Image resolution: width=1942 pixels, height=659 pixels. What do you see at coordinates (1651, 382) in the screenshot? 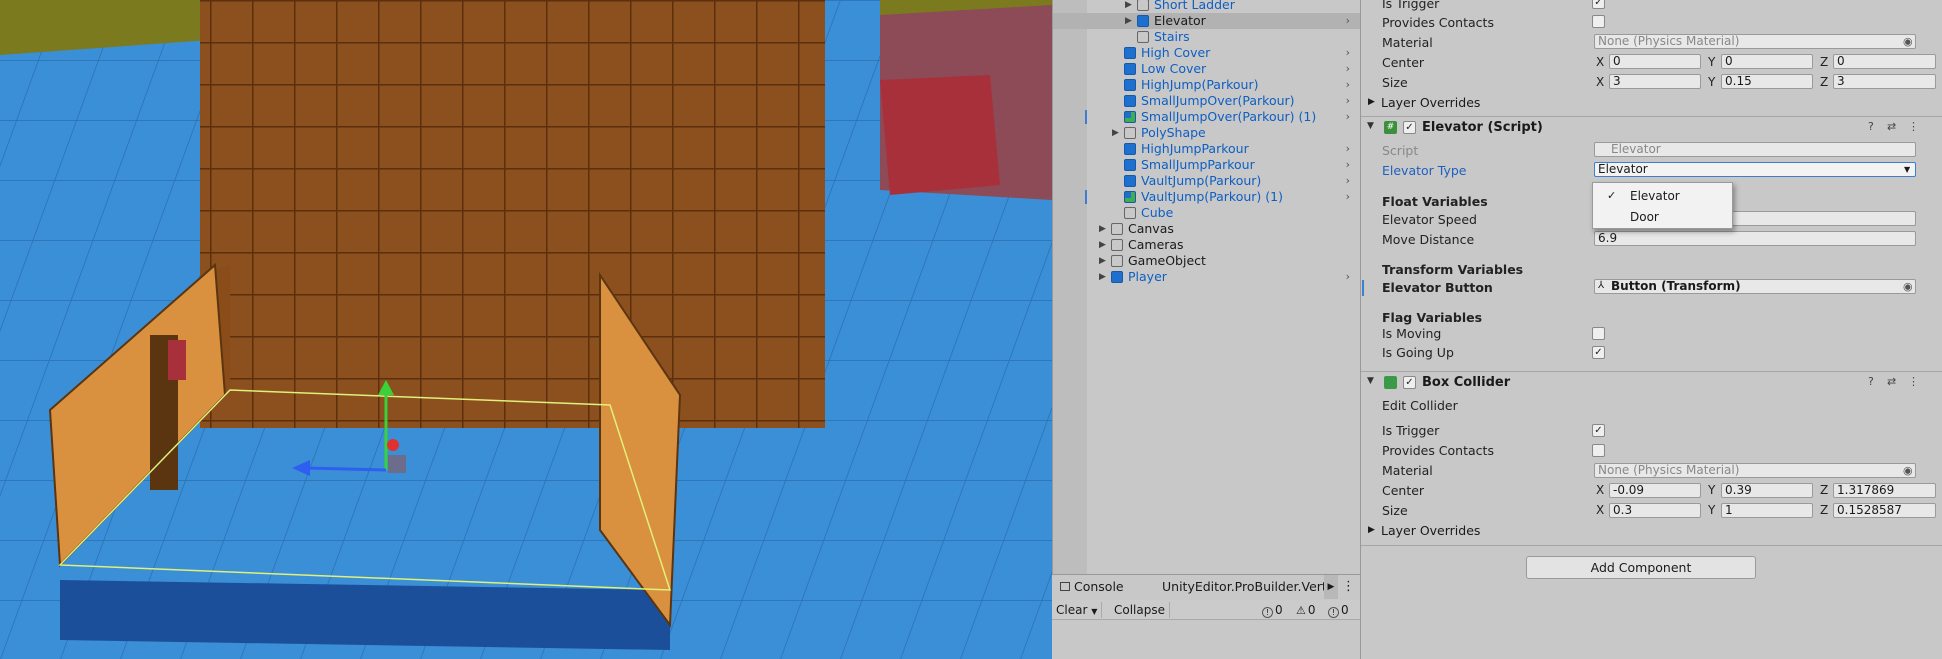
I see `box-collider-header: ▼ ✓ Box Collider ? ⇄ ⋮` at bounding box center [1651, 382].